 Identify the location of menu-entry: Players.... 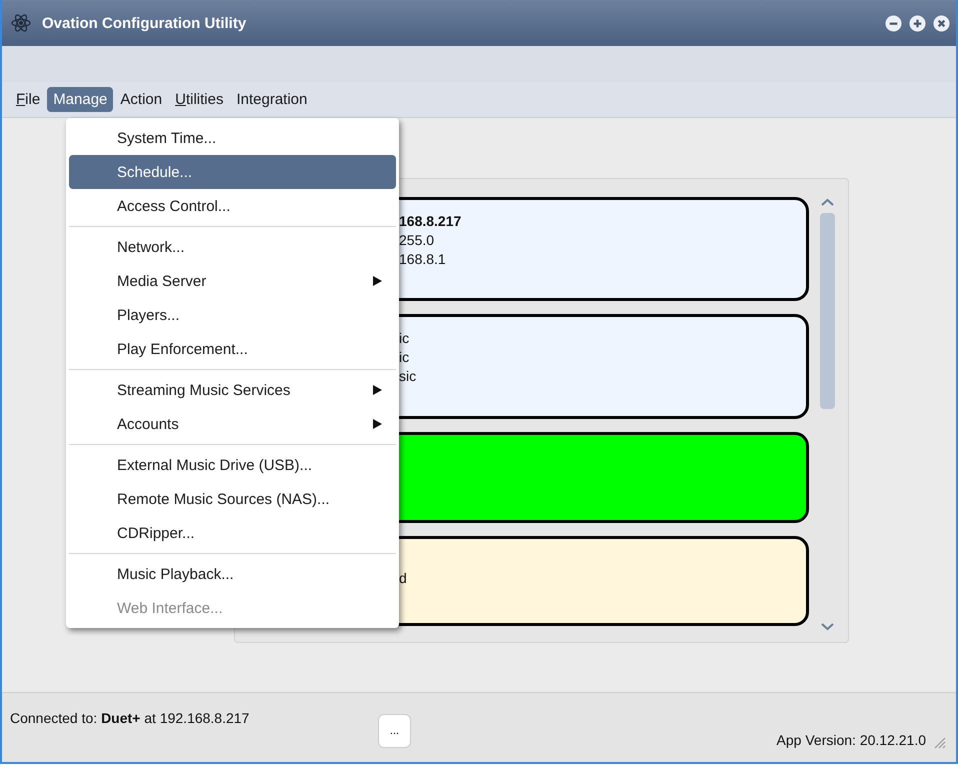
(232, 315).